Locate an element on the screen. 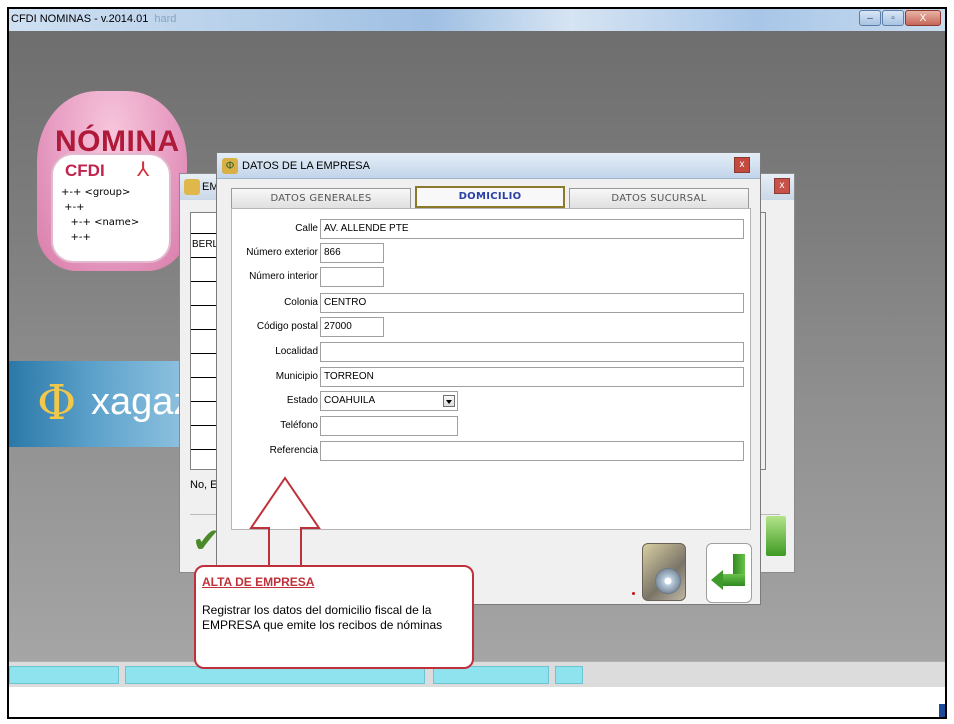 This screenshot has height=724, width=954. blue-corner is located at coordinates (942, 710).